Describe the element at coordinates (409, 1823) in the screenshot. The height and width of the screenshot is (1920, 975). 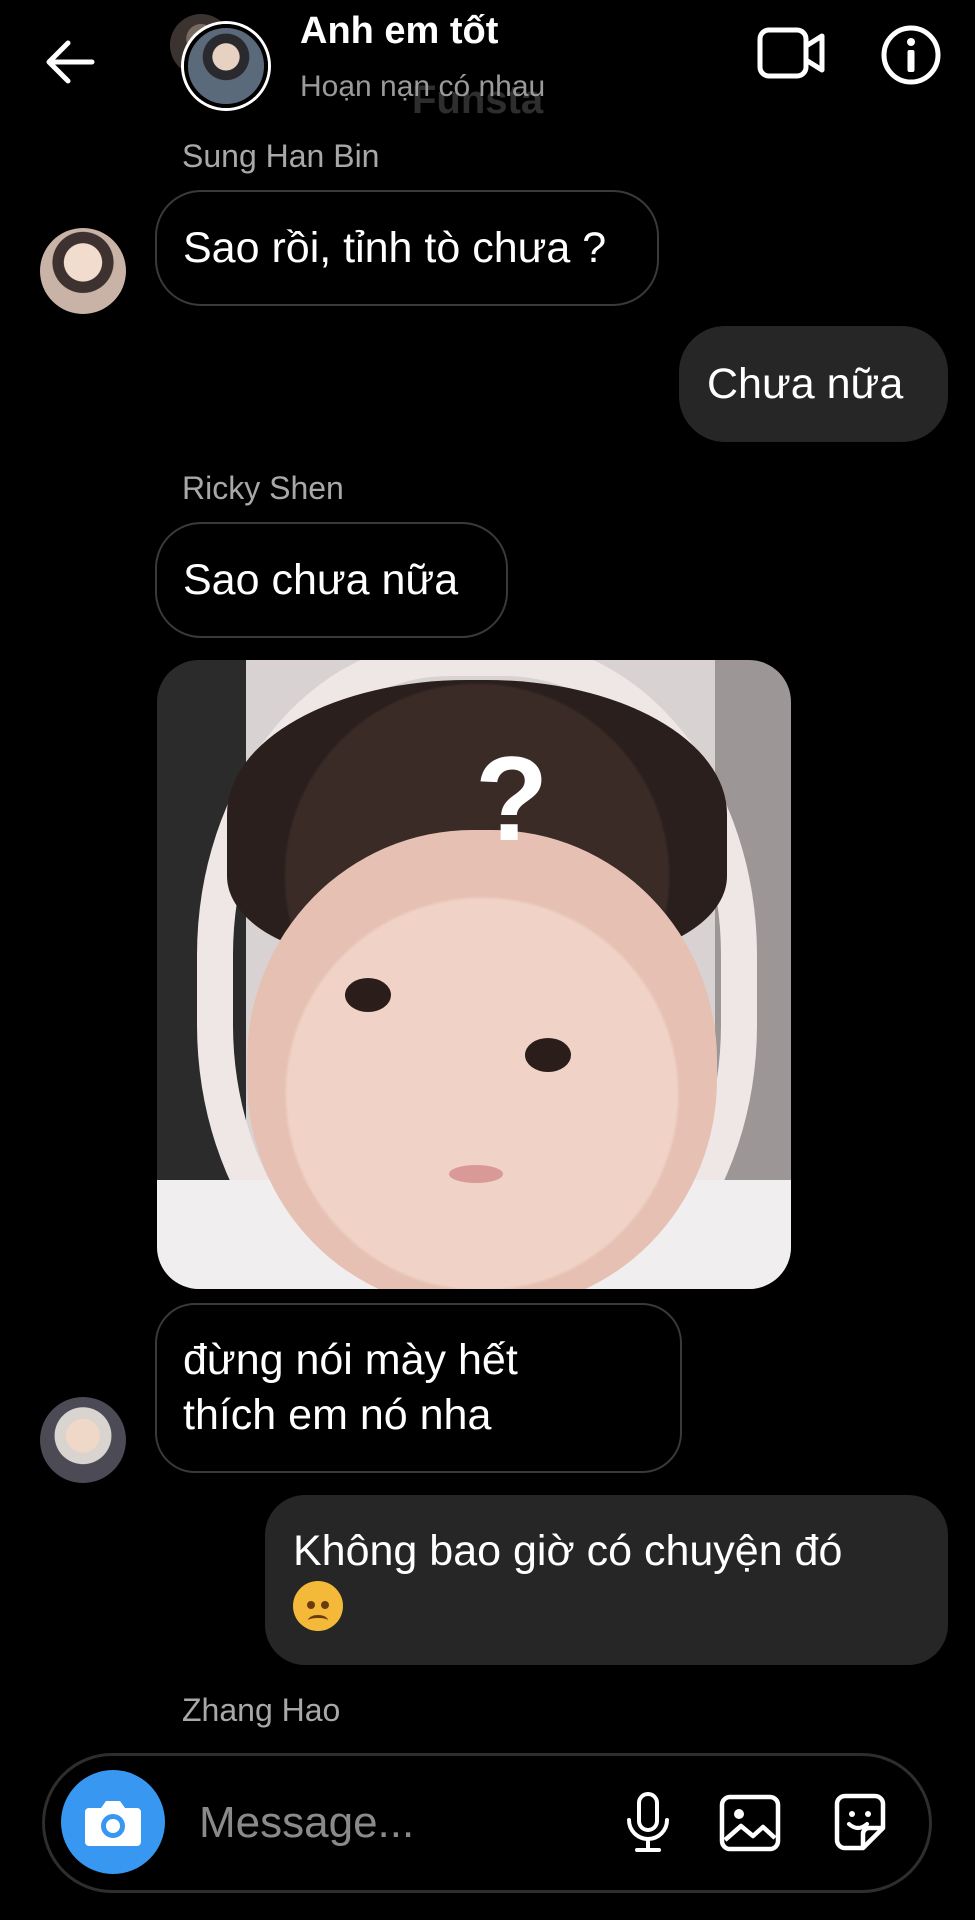
I see `message-input` at that location.